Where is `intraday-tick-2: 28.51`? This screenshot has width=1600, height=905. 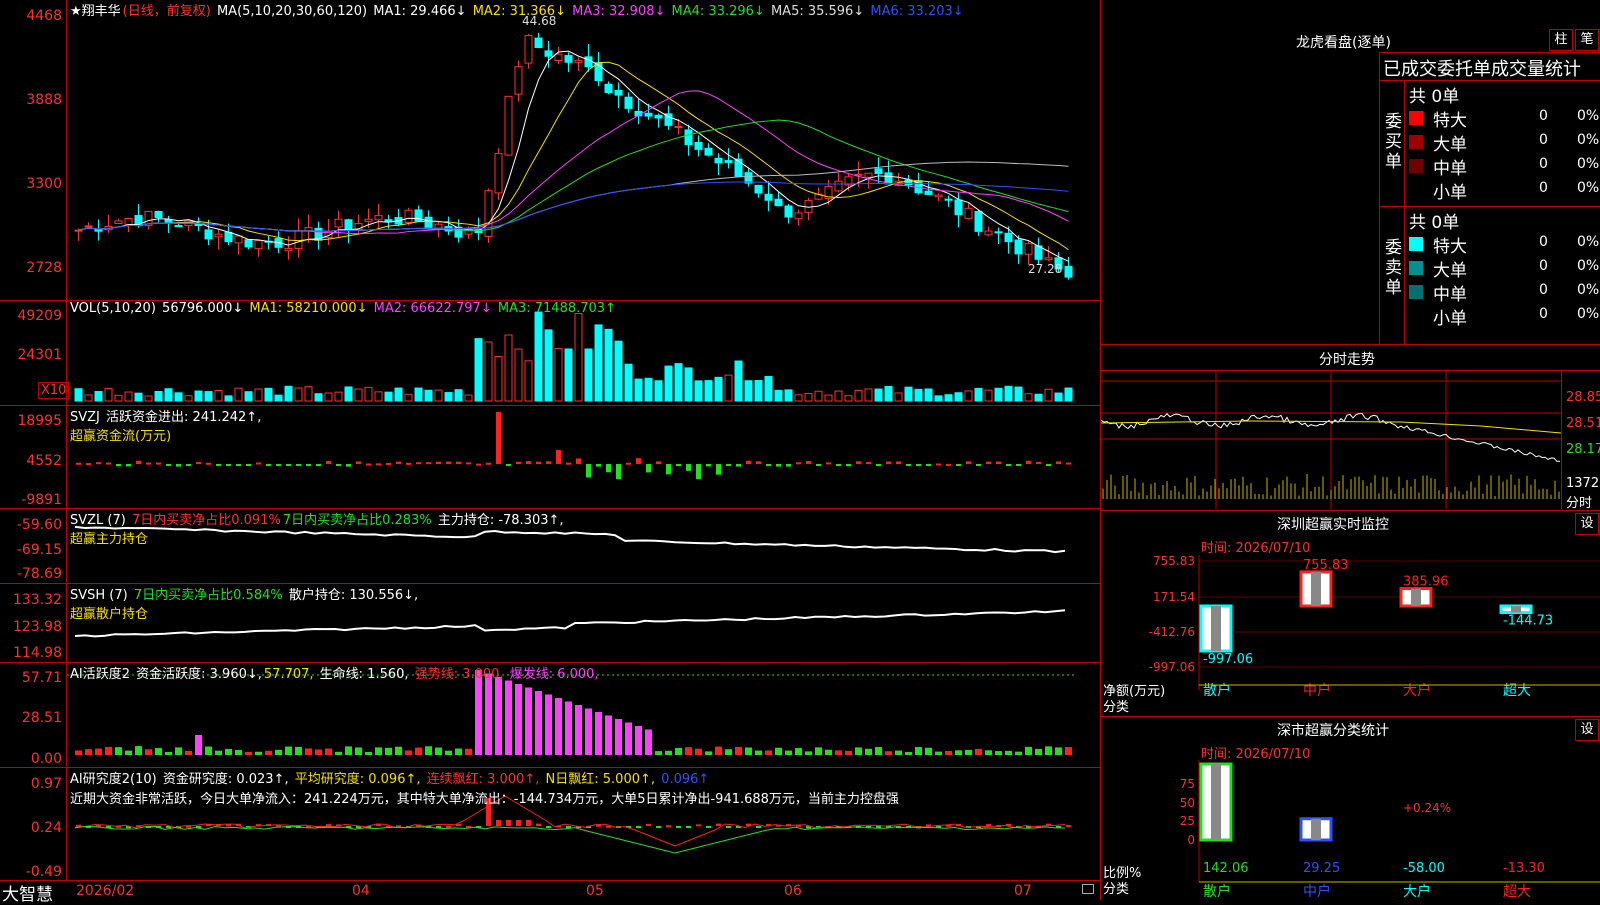 intraday-tick-2: 28.51 is located at coordinates (1583, 423).